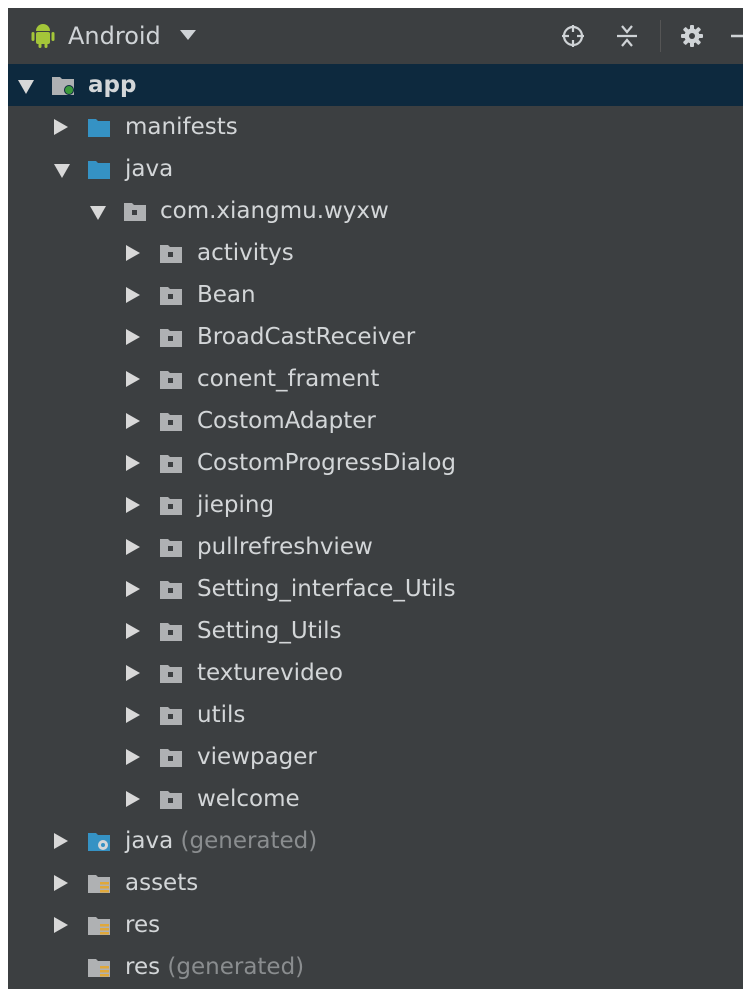 The image size is (743, 996). I want to click on tree-node-res-generated: res (generated), so click(375, 967).